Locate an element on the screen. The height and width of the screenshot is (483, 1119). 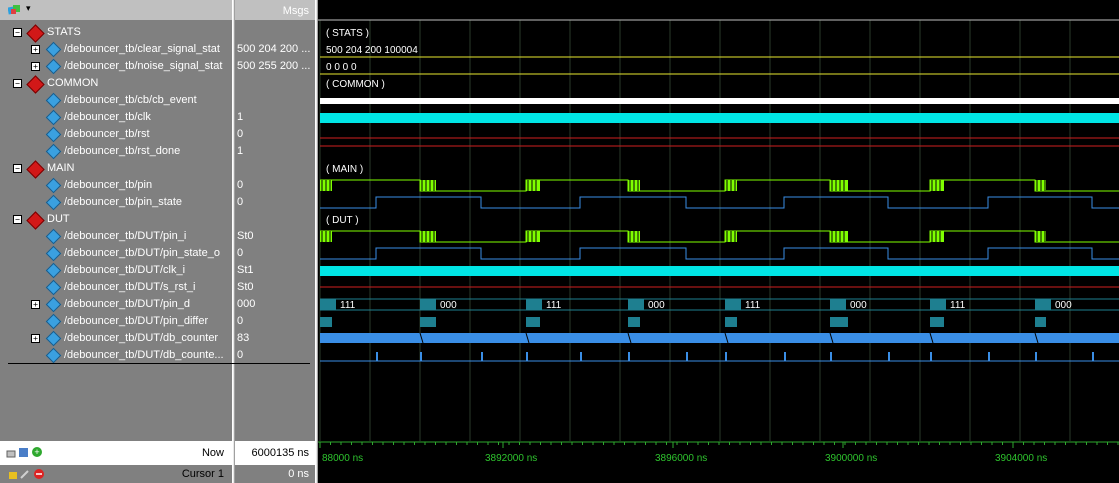
value-row: 000 is located at coordinates (275, 304).